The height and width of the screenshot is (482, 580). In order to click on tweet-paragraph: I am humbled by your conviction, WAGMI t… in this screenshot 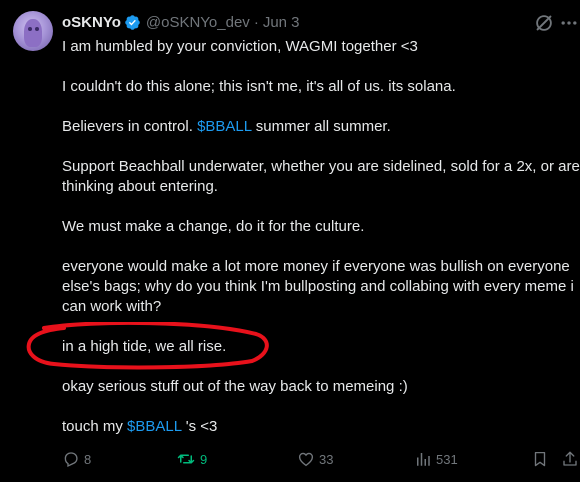, I will do `click(321, 47)`.